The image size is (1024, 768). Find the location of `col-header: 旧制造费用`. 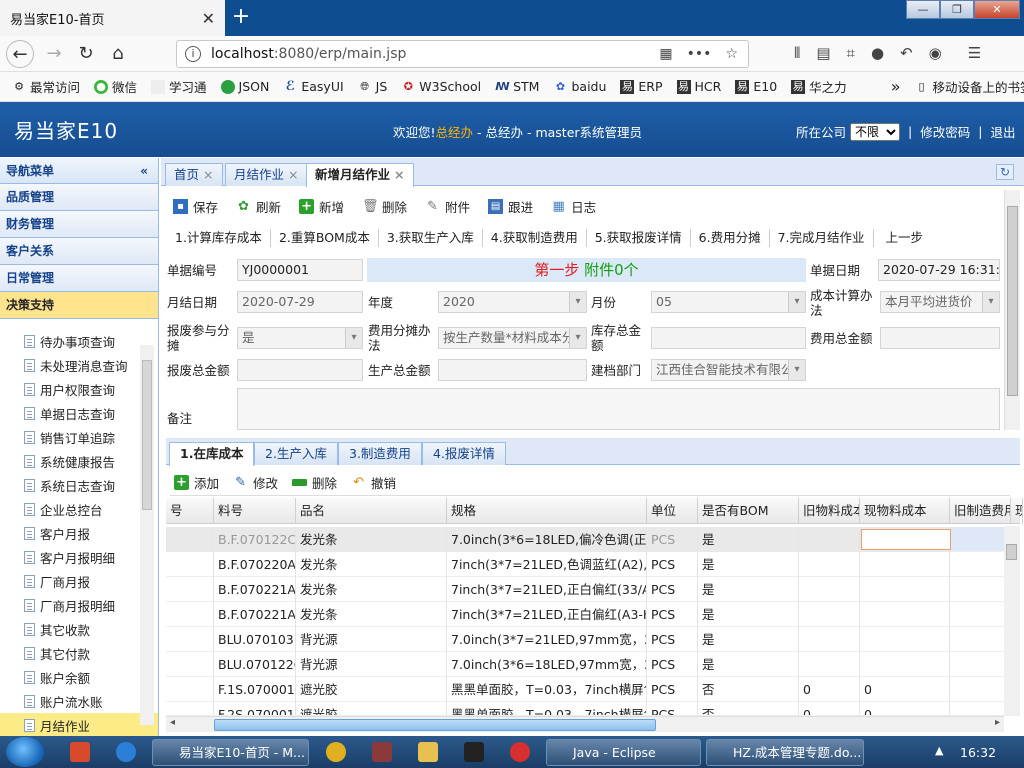

col-header: 旧制造费用 is located at coordinates (980, 511).